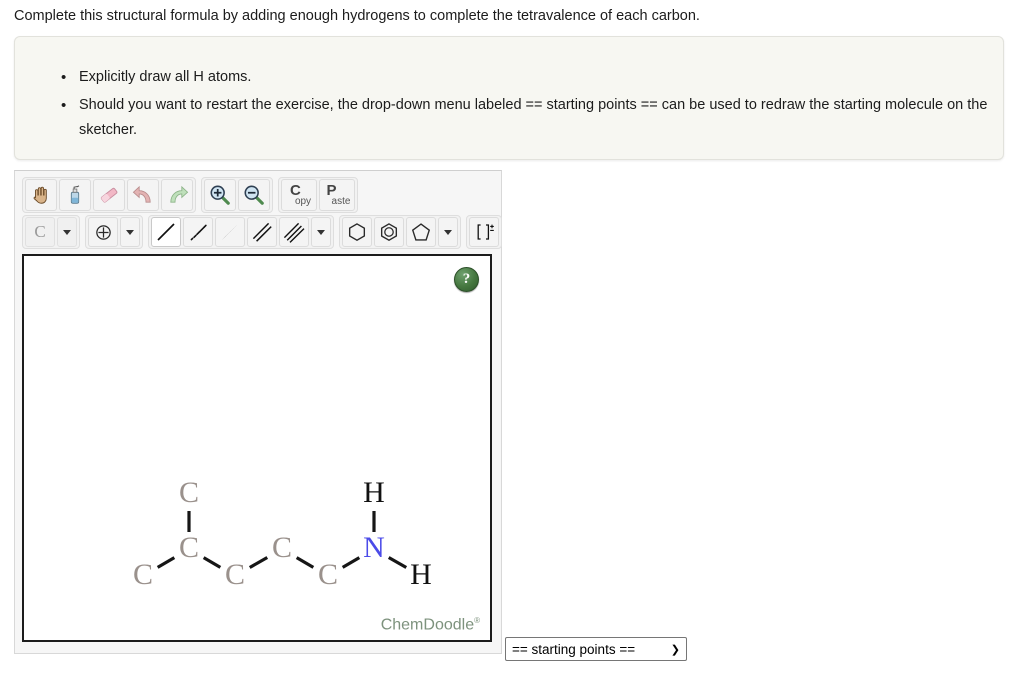 The image size is (1024, 698). I want to click on ring-dropdown-caret, so click(448, 232).